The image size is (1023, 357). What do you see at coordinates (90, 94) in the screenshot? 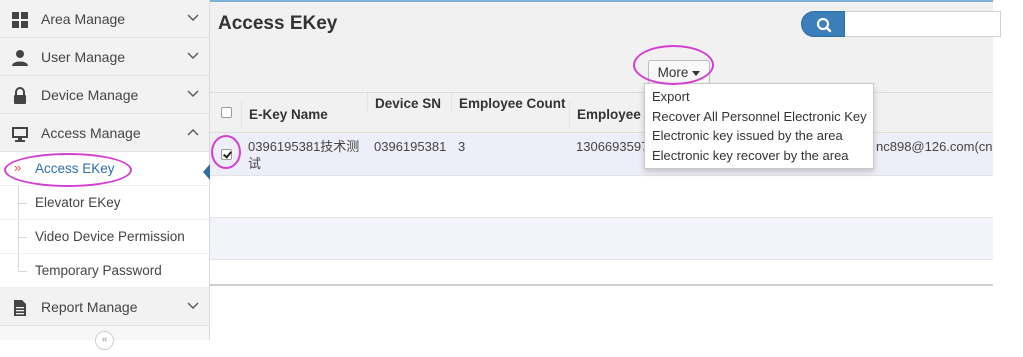
I see `sidebar-group-label: Device Manage` at bounding box center [90, 94].